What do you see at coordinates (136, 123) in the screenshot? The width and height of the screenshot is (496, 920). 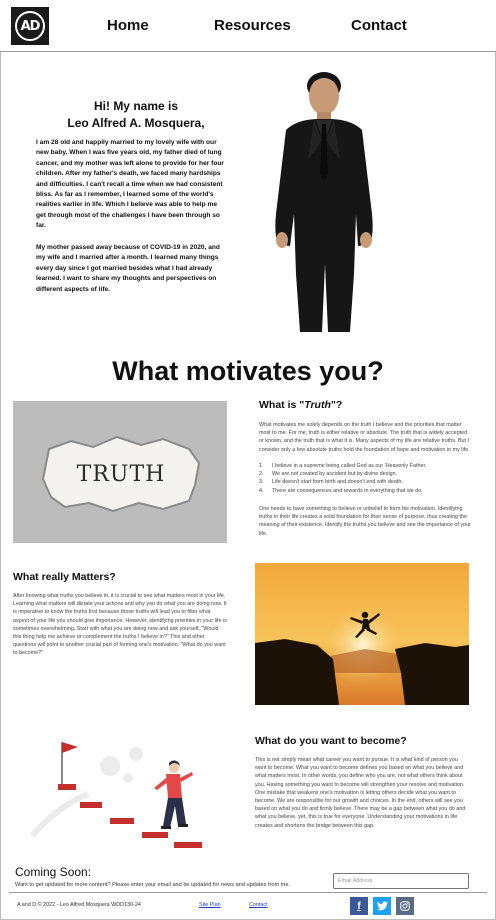 I see `intro-title-line2: Leo Alfred A. Mosquera,` at bounding box center [136, 123].